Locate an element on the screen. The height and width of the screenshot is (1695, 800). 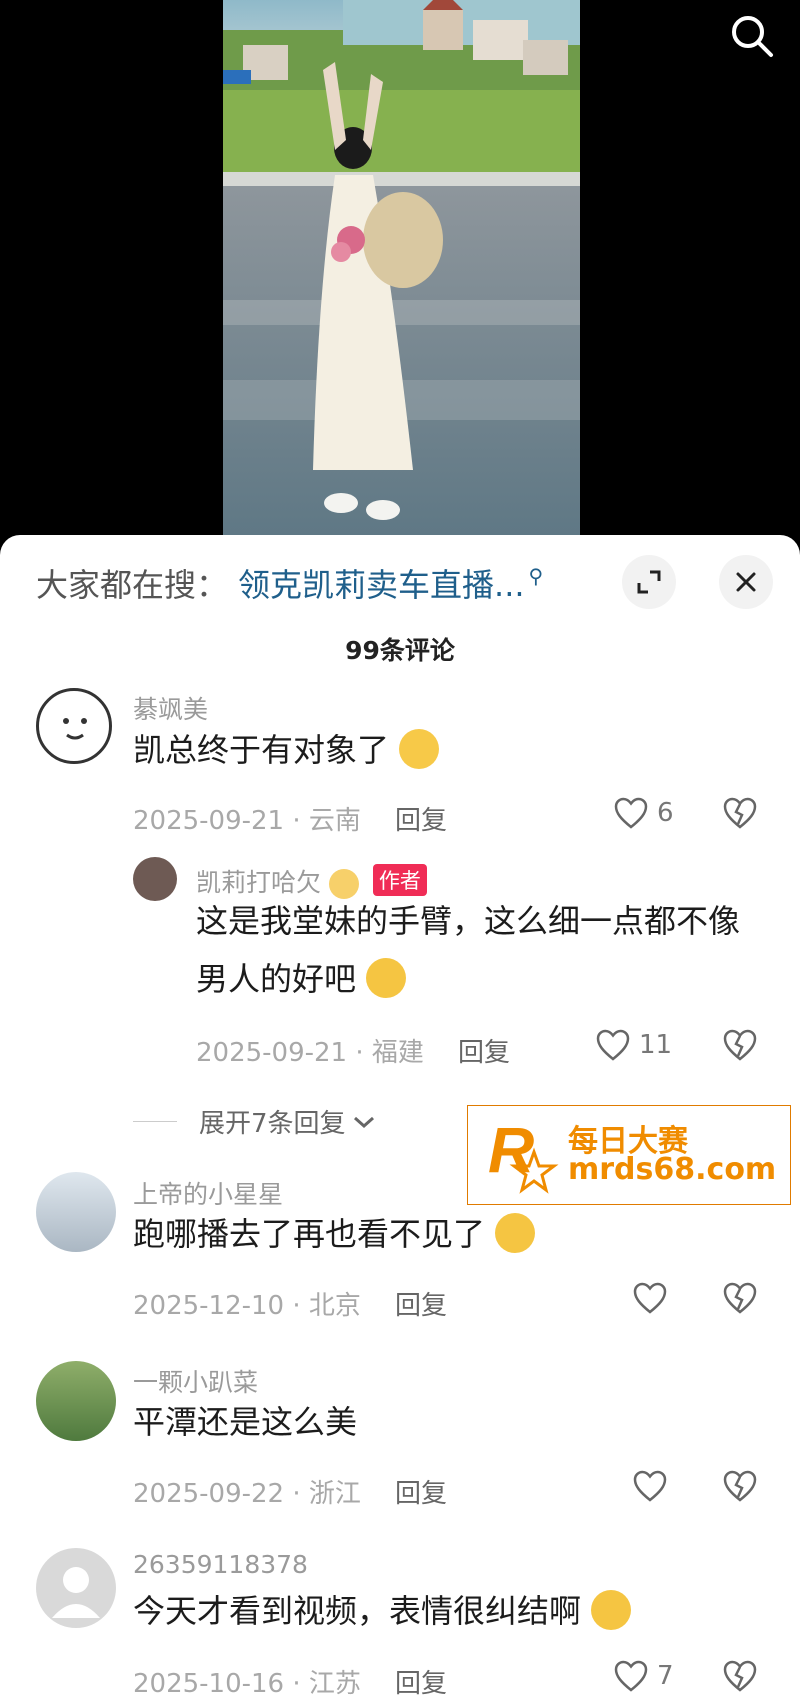
trending-search-label: 大家都在搜： is located at coordinates (132, 585).